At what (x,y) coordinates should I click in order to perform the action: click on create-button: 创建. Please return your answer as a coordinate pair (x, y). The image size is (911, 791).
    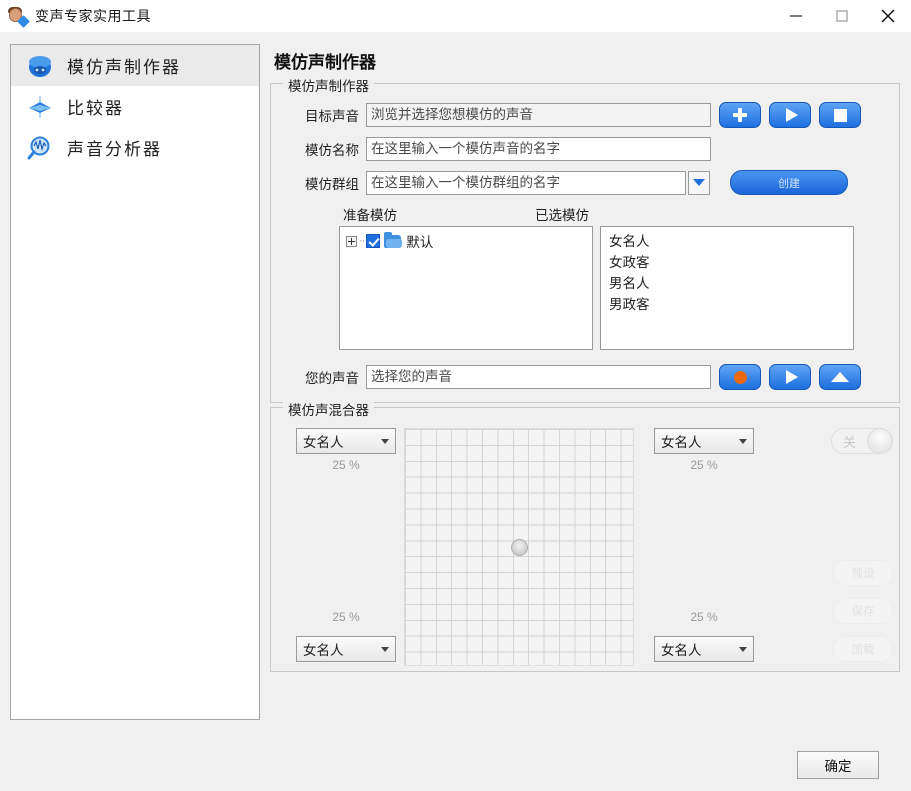
    Looking at the image, I should click on (789, 182).